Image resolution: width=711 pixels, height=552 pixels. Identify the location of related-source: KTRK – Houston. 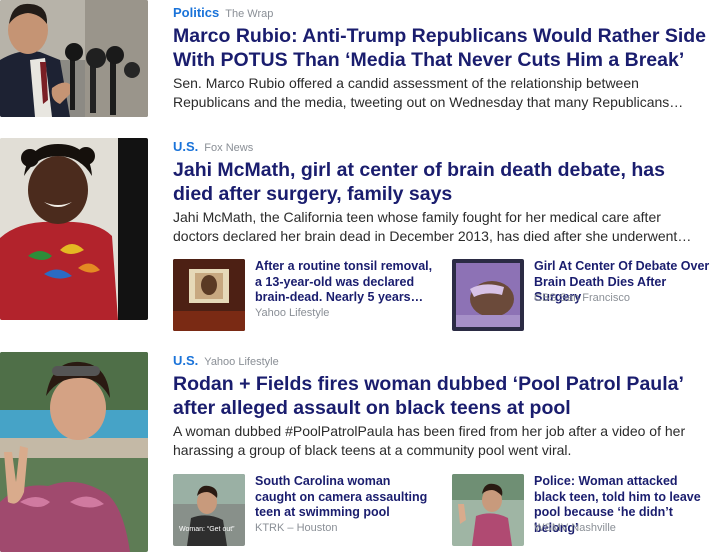
(296, 528).